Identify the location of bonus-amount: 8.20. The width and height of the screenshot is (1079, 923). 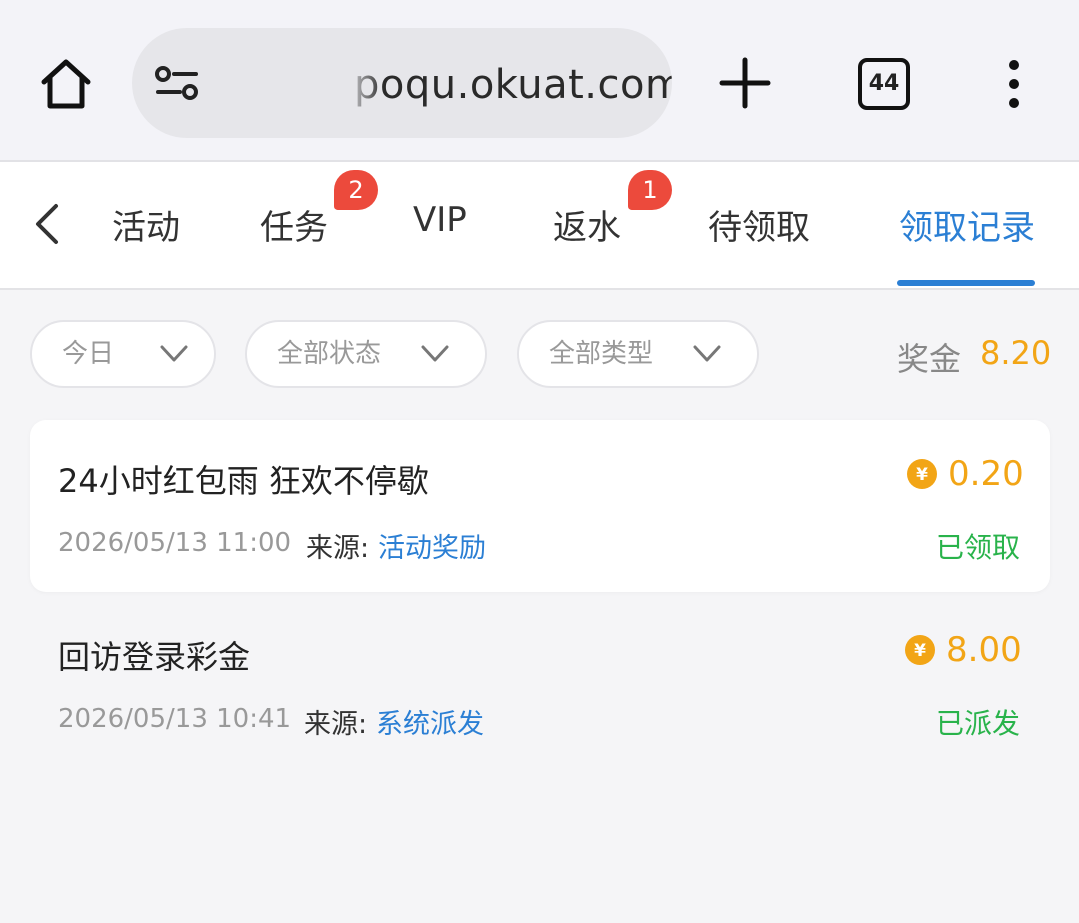
(1016, 353).